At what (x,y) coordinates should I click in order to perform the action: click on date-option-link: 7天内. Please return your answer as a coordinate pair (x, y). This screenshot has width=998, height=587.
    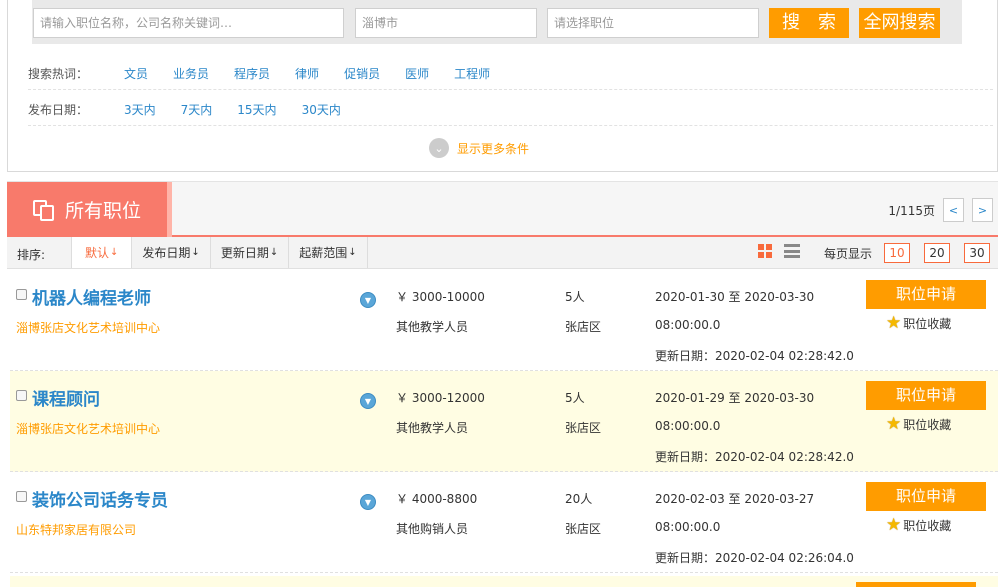
    Looking at the image, I should click on (197, 109).